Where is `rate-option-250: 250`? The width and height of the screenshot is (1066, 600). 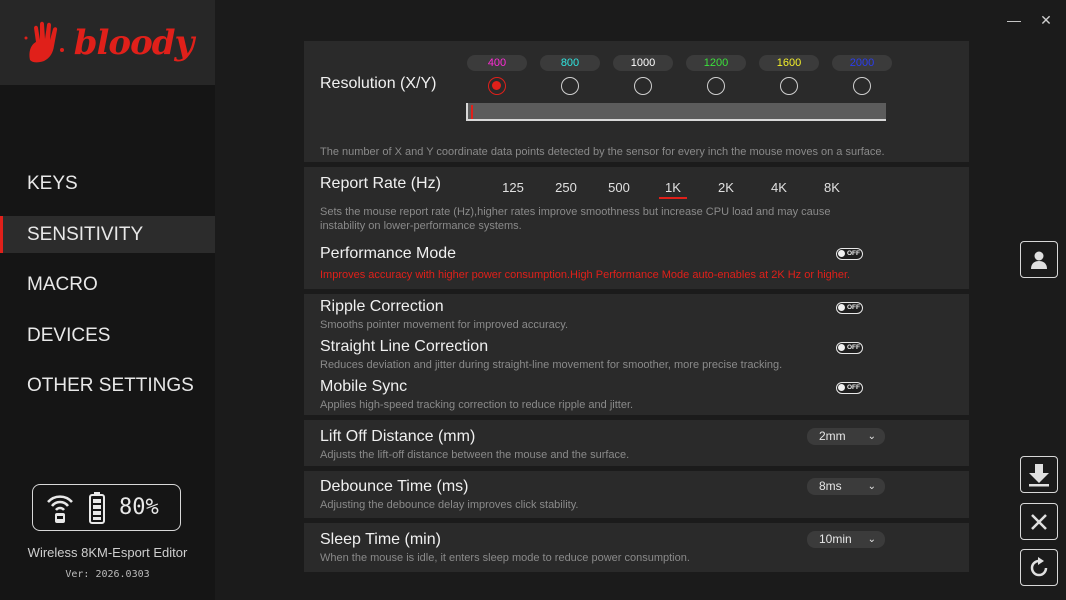
rate-option-250: 250 is located at coordinates (566, 187).